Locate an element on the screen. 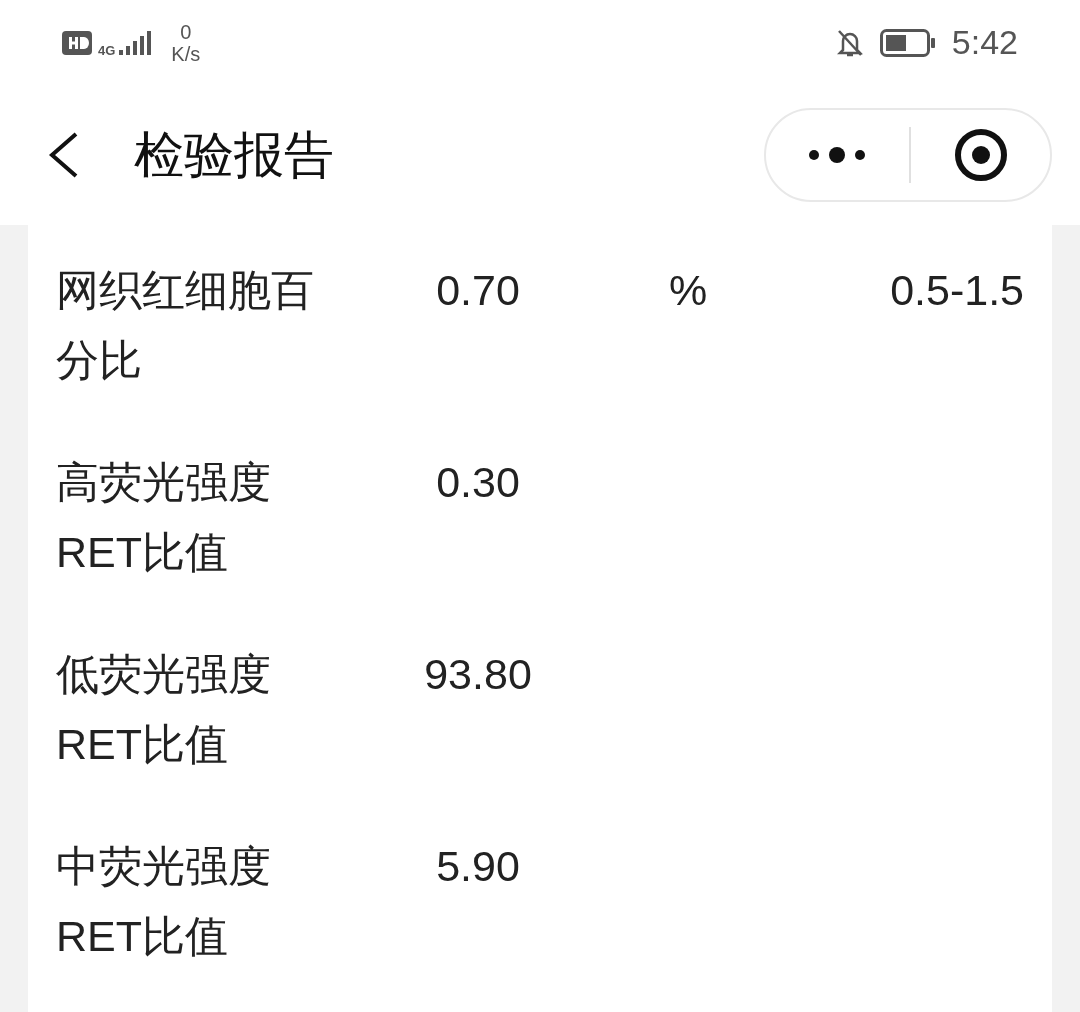 Image resolution: width=1080 pixels, height=1012 pixels. hd-badge-icon is located at coordinates (77, 42).